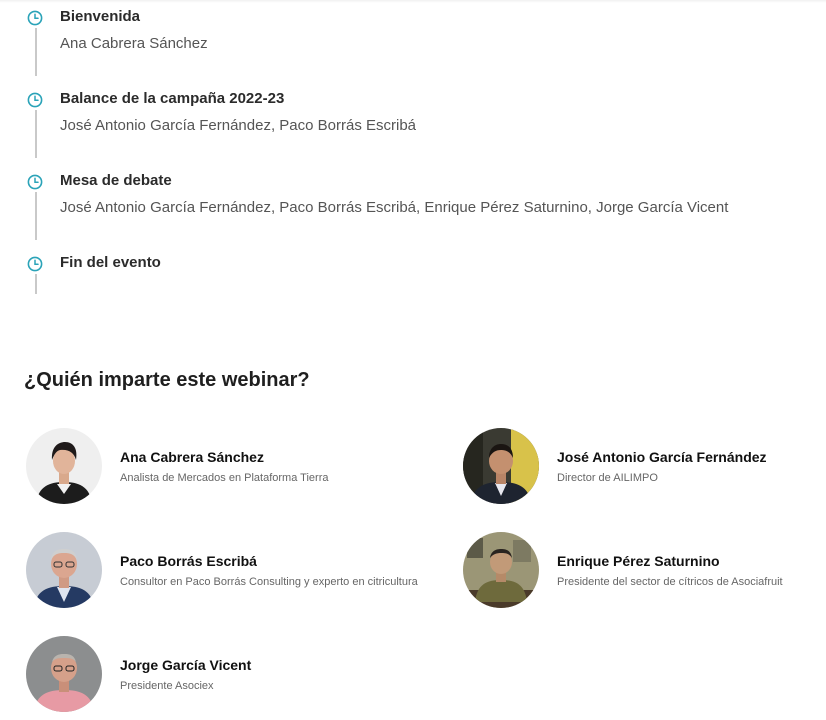  What do you see at coordinates (134, 43) in the screenshot?
I see `agenda-item-speakers: Ana Cabrera Sánchez` at bounding box center [134, 43].